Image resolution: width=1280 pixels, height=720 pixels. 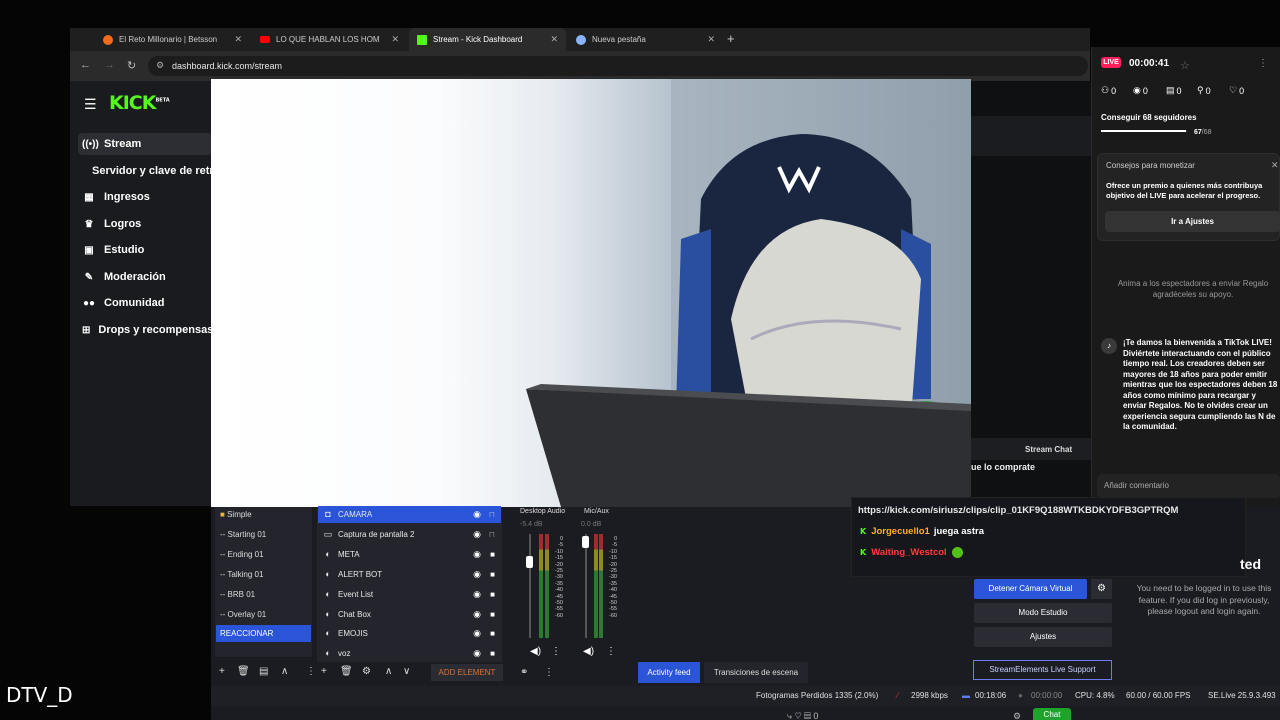 What do you see at coordinates (524, 672) in the screenshot?
I see `mixer-link-icon: ⚭` at bounding box center [524, 672].